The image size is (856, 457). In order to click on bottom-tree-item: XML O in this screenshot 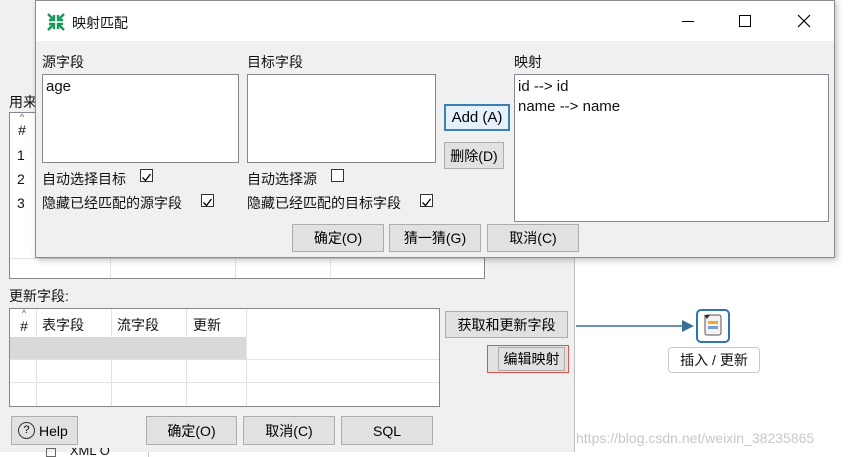, I will do `click(91, 452)`.